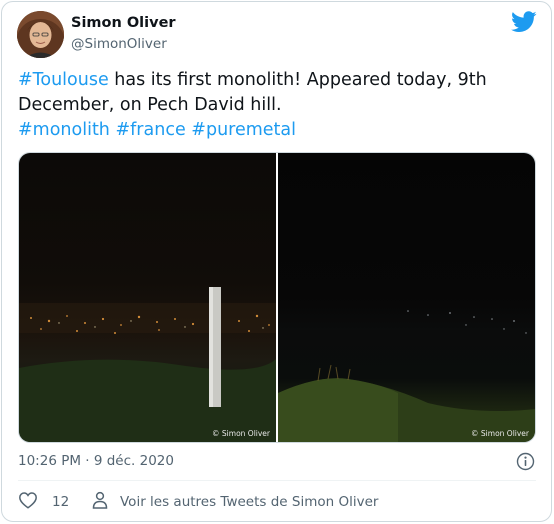 The height and width of the screenshot is (524, 554). I want to click on more-tweets-link: Voir les autres Tweets de Simon Oliver, so click(235, 502).